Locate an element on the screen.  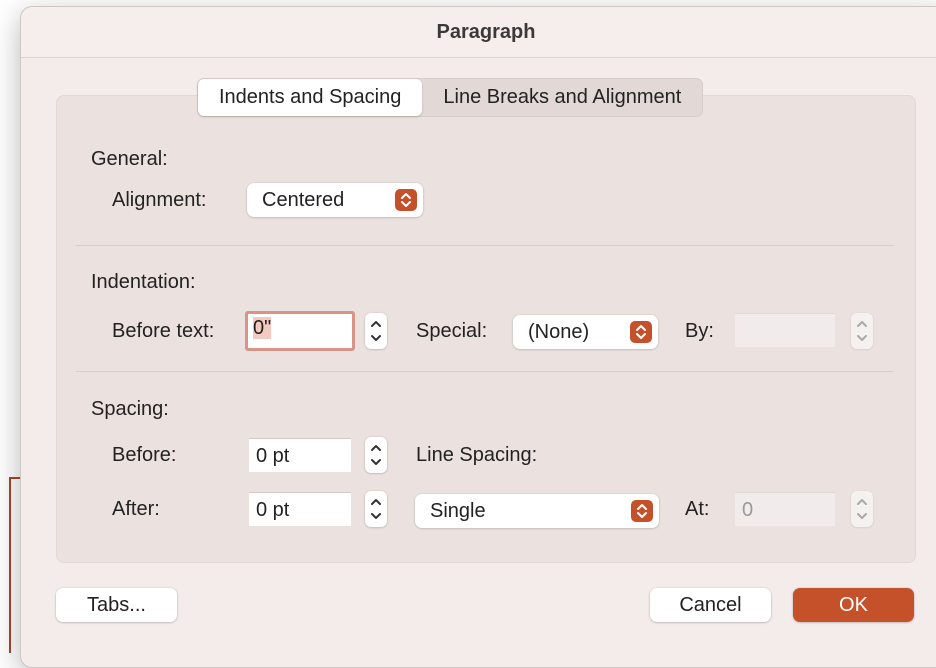
special-value: (None) is located at coordinates (559, 332).